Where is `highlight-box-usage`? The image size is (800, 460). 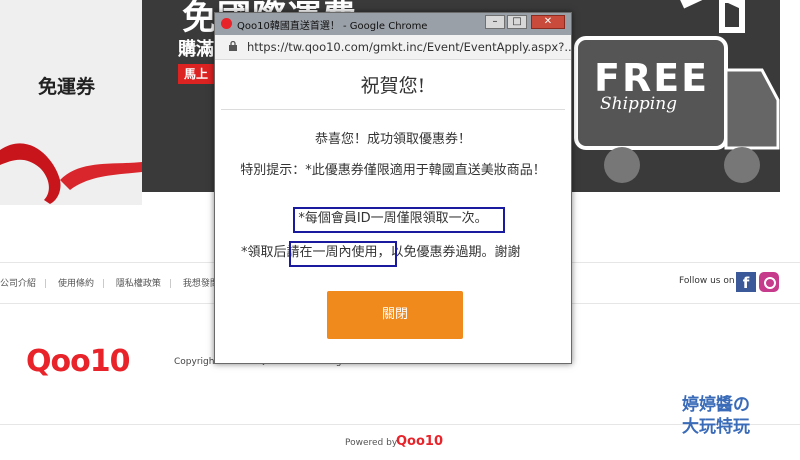
highlight-box-usage is located at coordinates (343, 254).